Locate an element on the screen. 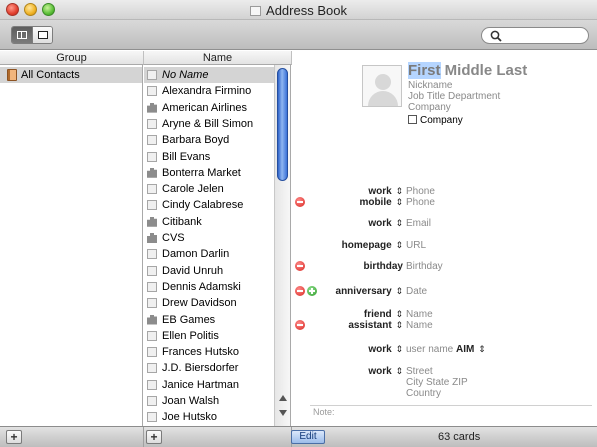 The height and width of the screenshot is (447, 597). card-only-view-button is located at coordinates (42, 35).